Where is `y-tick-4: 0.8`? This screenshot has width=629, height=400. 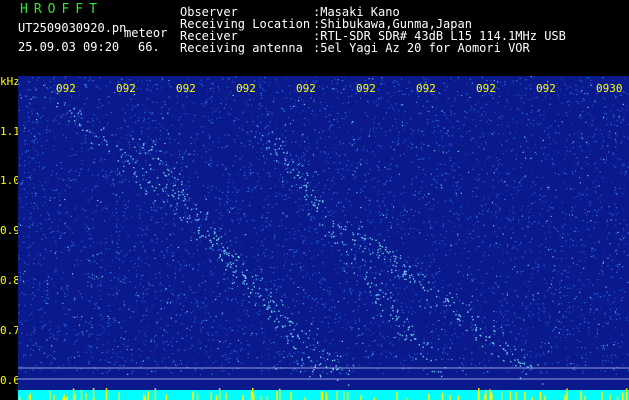 y-tick-4: 0.8 is located at coordinates (10, 280).